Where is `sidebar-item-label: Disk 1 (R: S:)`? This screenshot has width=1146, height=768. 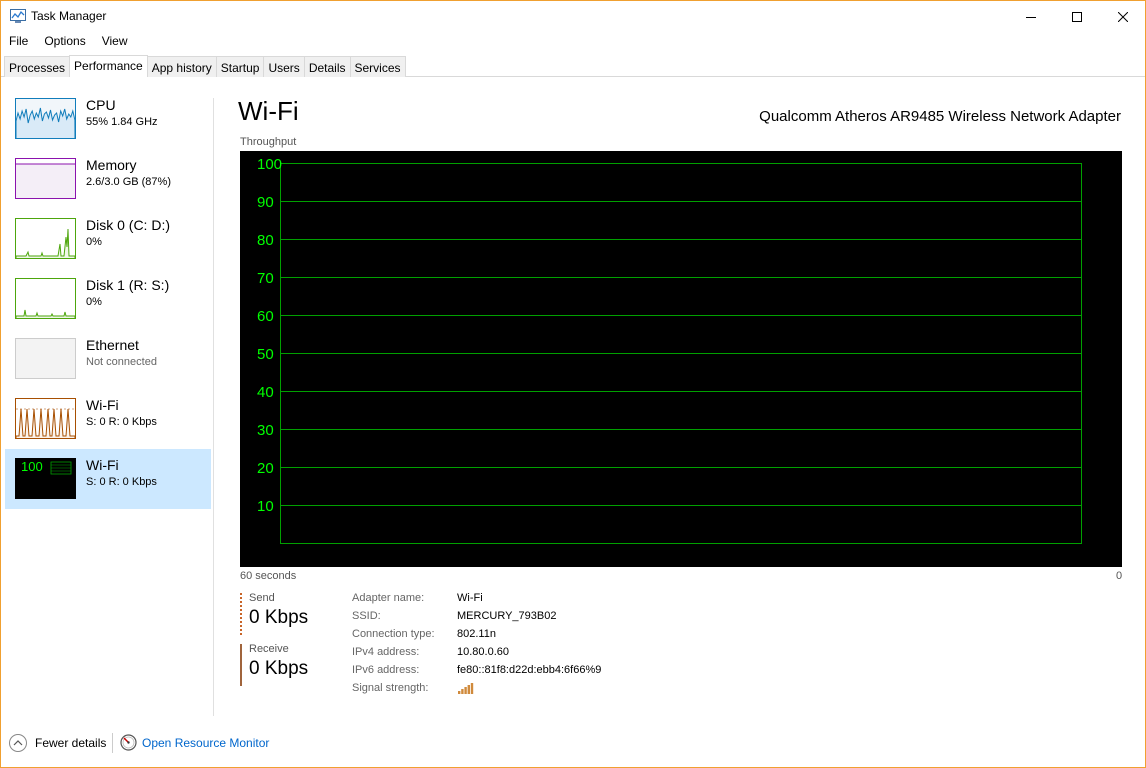 sidebar-item-label: Disk 1 (R: S:) is located at coordinates (128, 285).